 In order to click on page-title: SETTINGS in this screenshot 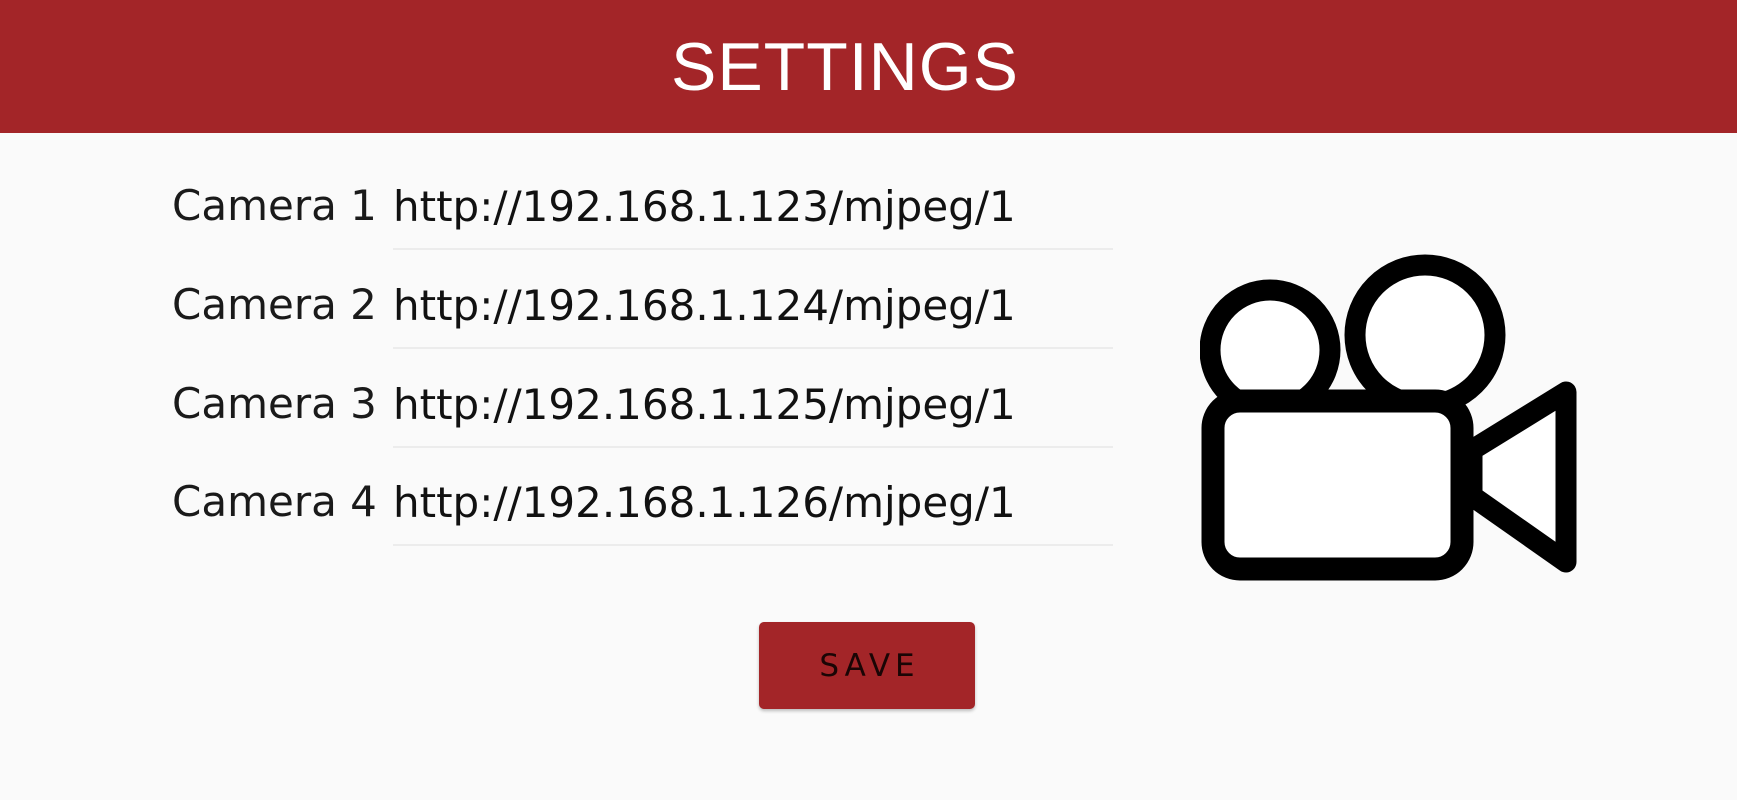, I will do `click(845, 67)`.